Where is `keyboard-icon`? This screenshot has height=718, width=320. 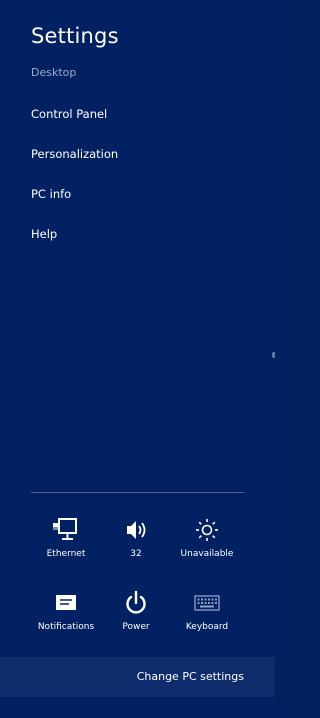
keyboard-icon is located at coordinates (207, 603).